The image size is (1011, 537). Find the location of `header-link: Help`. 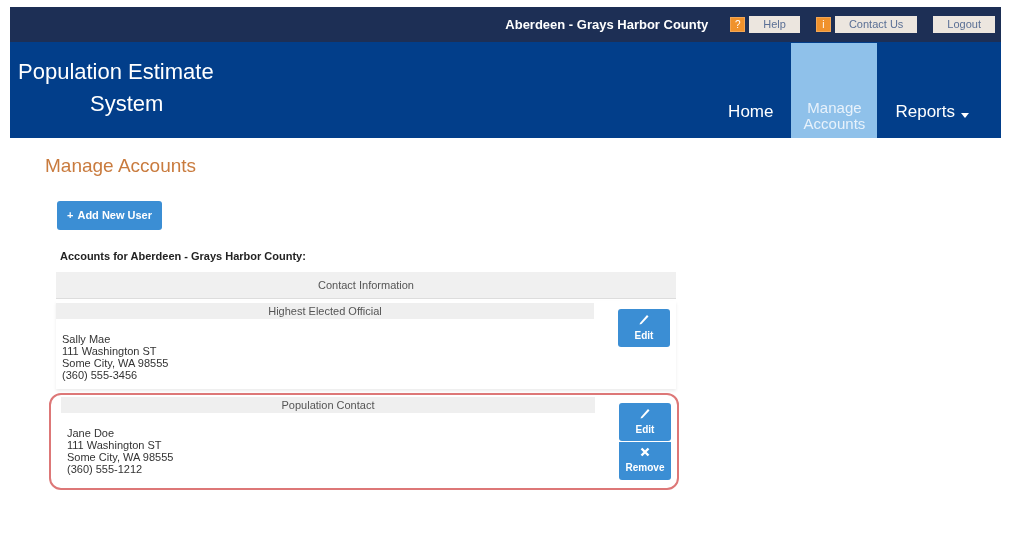

header-link: Help is located at coordinates (774, 24).